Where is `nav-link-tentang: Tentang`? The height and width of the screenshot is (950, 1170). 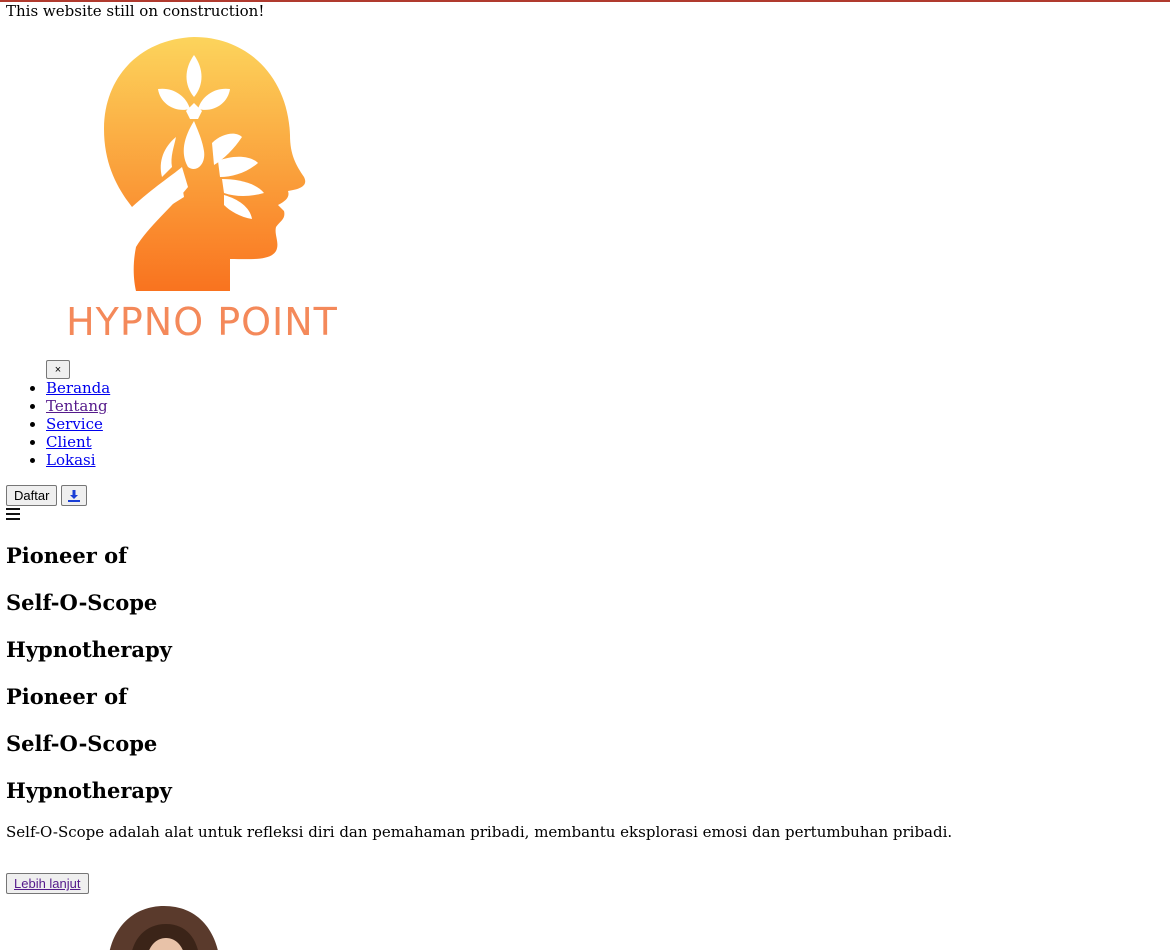 nav-link-tentang: Tentang is located at coordinates (77, 406).